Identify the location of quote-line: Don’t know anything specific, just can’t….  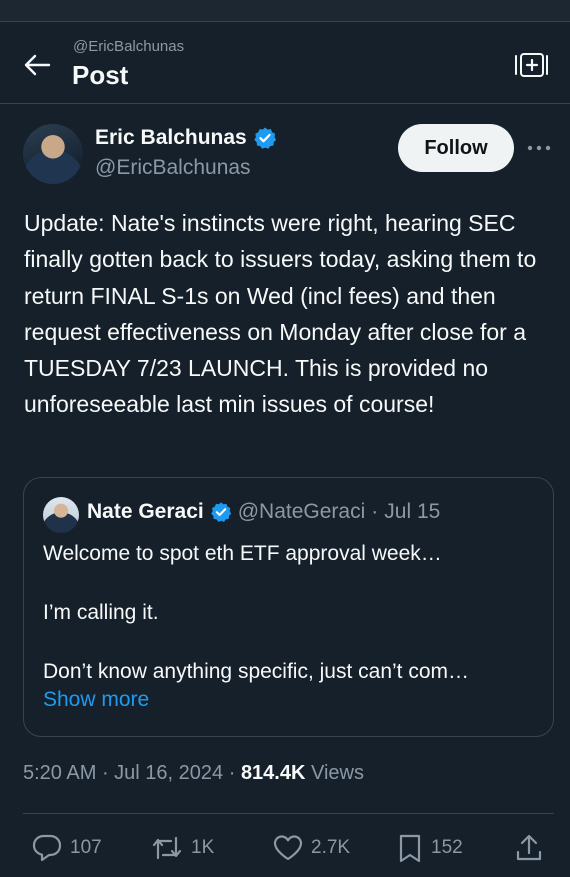
(256, 671).